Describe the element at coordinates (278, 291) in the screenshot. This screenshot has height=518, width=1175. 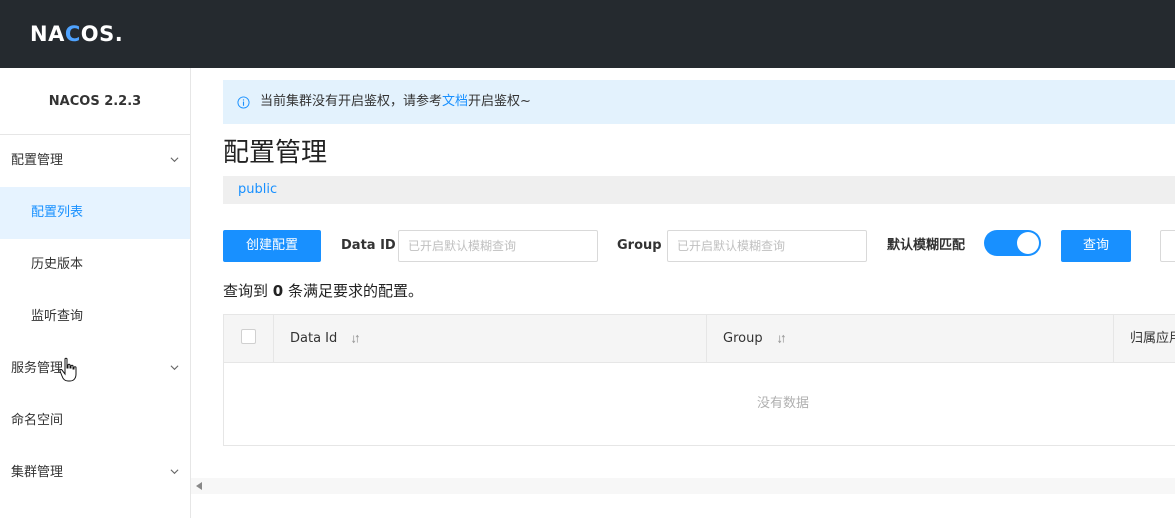
I see `result-count: 0` at that location.